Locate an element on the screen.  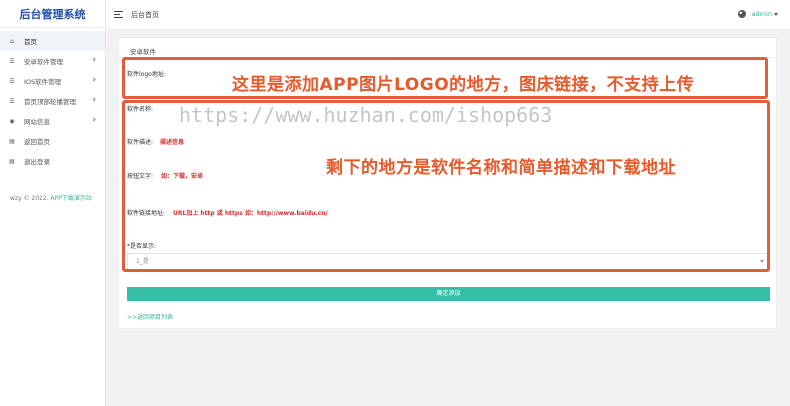
brand-title: 后台管理系统 is located at coordinates (52, 14).